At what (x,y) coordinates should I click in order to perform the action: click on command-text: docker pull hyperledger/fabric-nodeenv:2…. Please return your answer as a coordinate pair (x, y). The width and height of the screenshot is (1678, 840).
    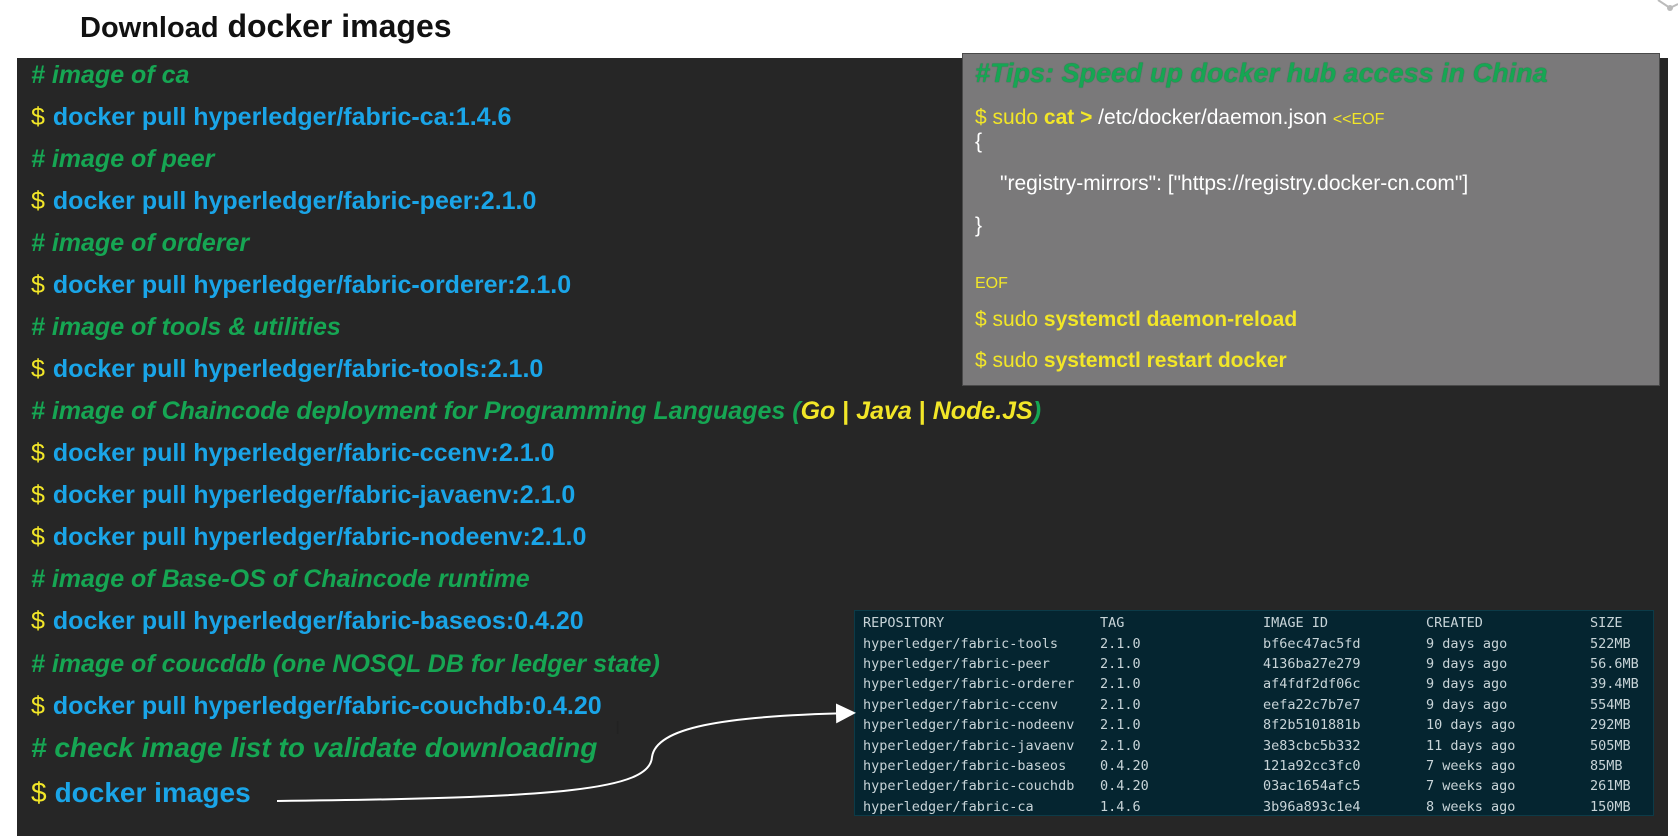
    Looking at the image, I should click on (319, 537).